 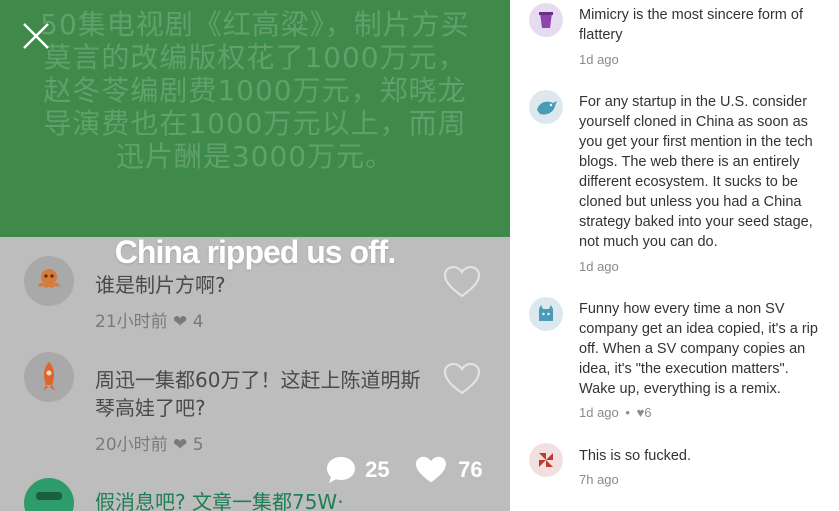 What do you see at coordinates (431, 469) in the screenshot?
I see `heart-filled-icon` at bounding box center [431, 469].